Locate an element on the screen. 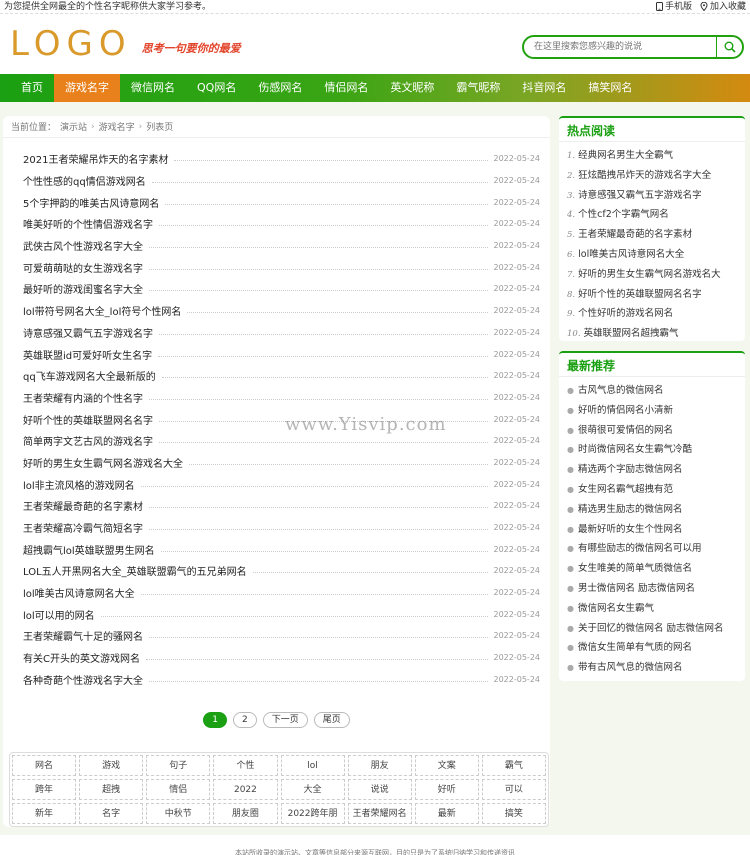  hot-reading-item: 3. 诗意感强又霸气五字游戏名字 is located at coordinates (656, 196).